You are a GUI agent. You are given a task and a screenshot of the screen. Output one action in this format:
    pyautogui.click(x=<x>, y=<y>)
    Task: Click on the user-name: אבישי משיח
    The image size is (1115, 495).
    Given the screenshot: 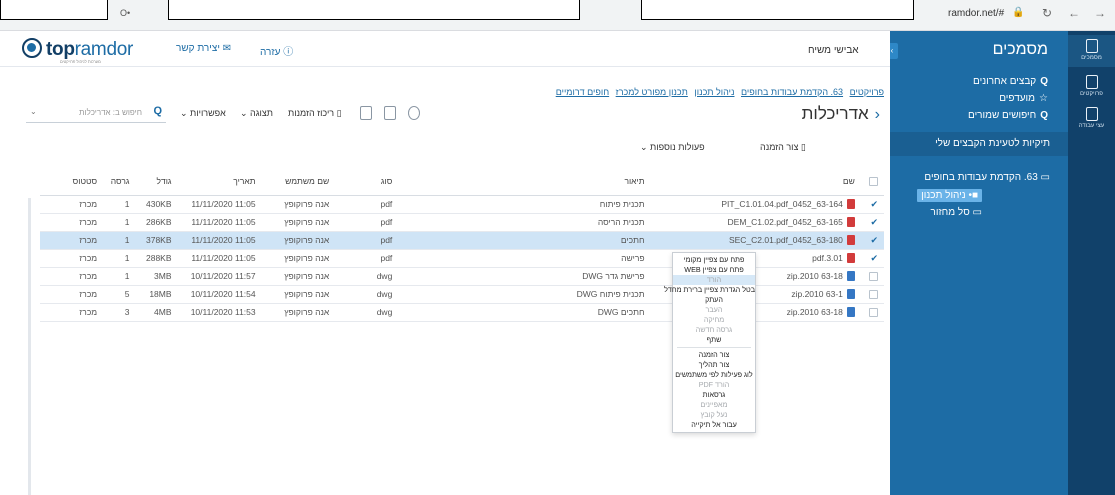 What is the action you would take?
    pyautogui.click(x=833, y=50)
    